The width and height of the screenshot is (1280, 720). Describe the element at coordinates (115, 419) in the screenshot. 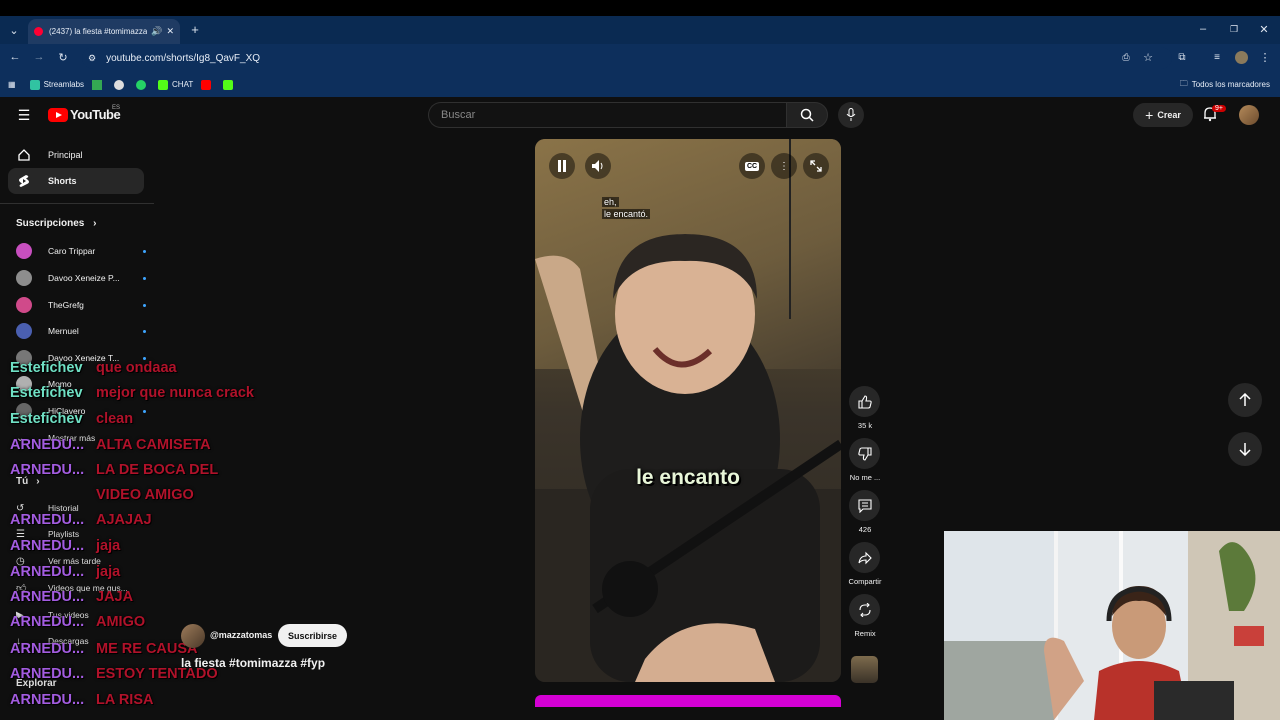

I see `chat-text: clean` at that location.